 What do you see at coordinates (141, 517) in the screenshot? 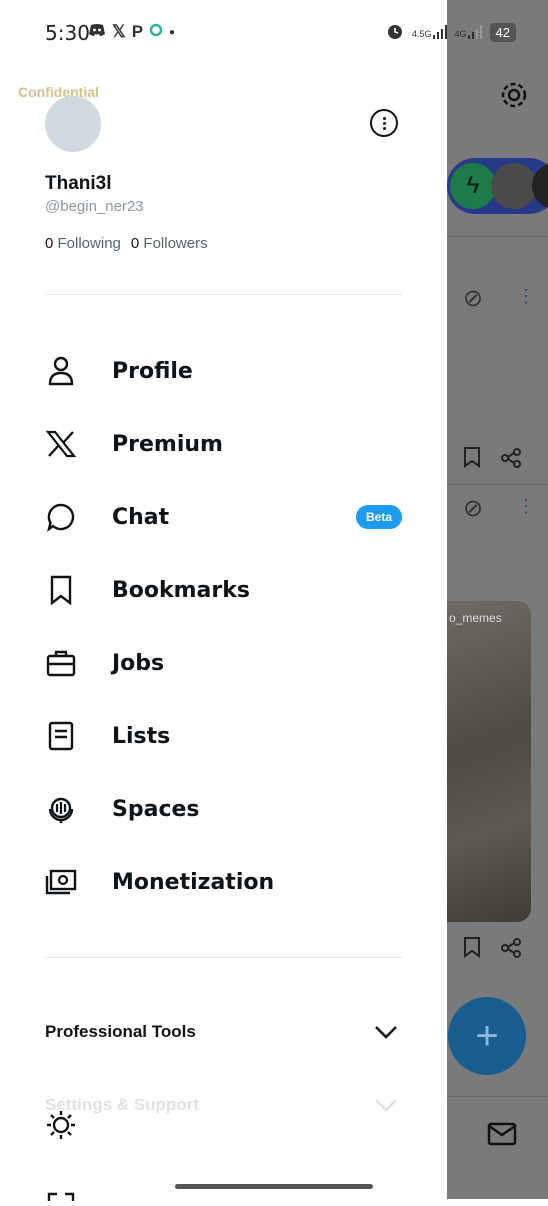
I see `menu-label: Chat` at bounding box center [141, 517].